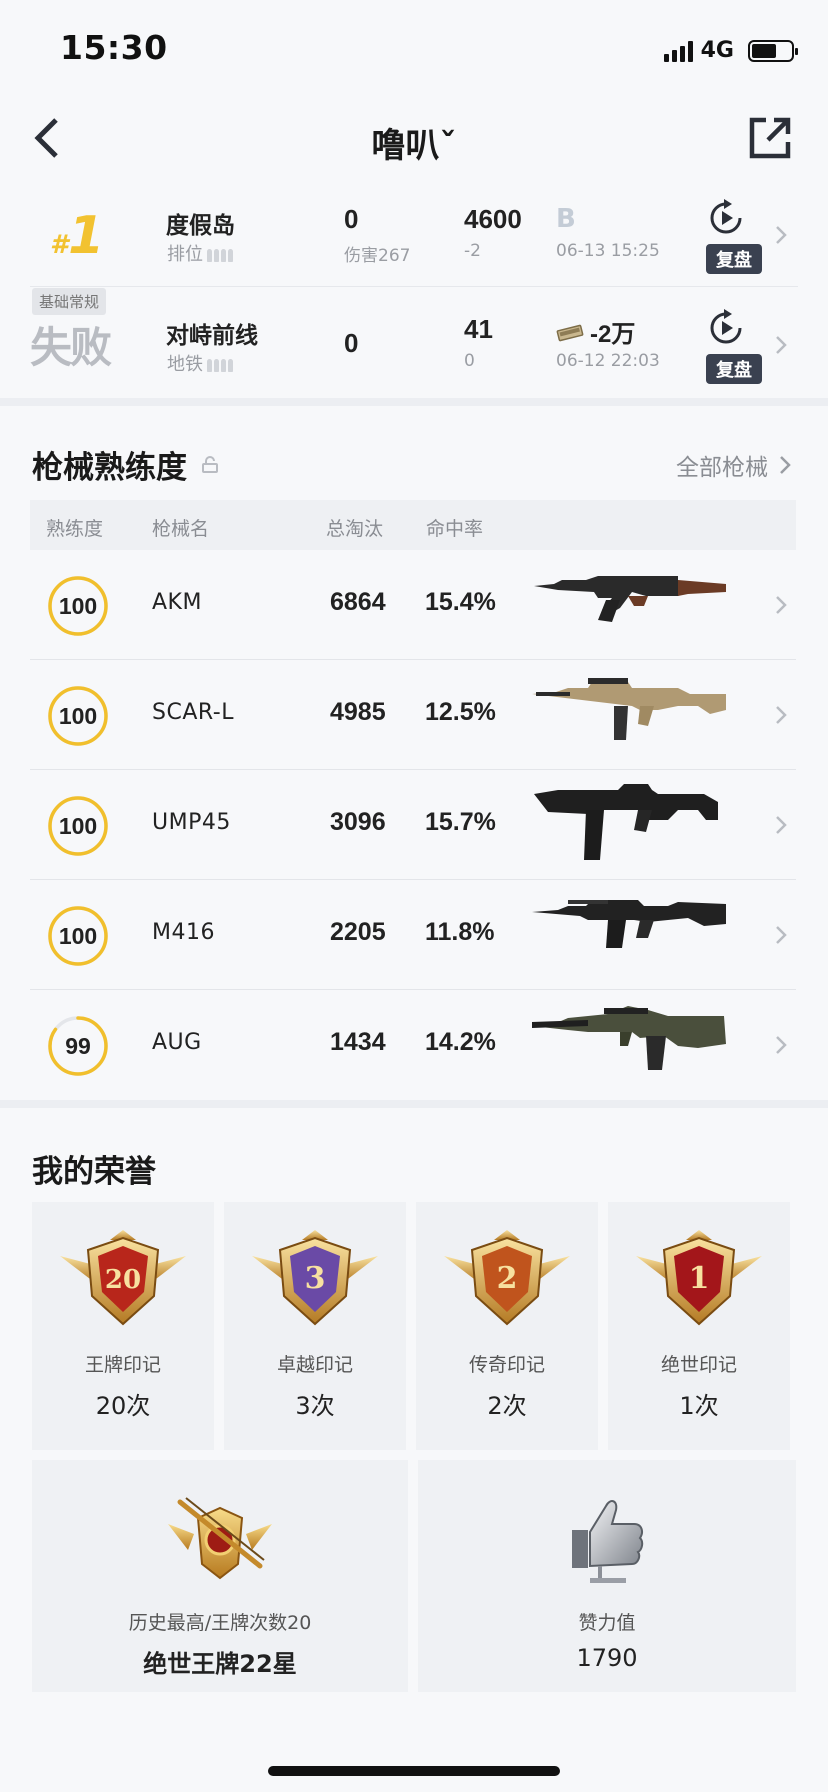 Image resolution: width=828 pixels, height=1792 pixels. What do you see at coordinates (77, 236) in the screenshot?
I see `rank-badge: #1` at bounding box center [77, 236].